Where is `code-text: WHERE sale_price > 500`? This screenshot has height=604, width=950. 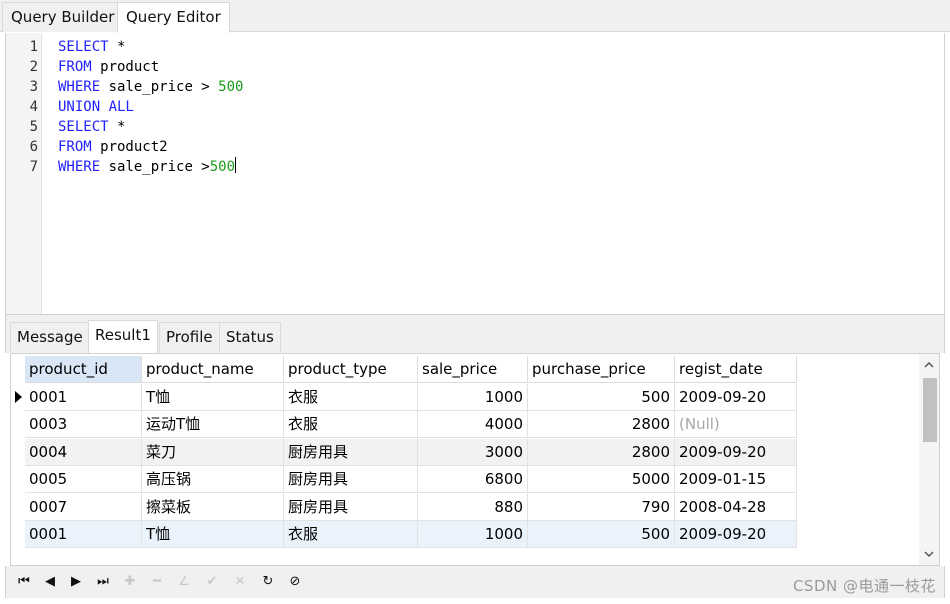 code-text: WHERE sale_price > 500 is located at coordinates (150, 87).